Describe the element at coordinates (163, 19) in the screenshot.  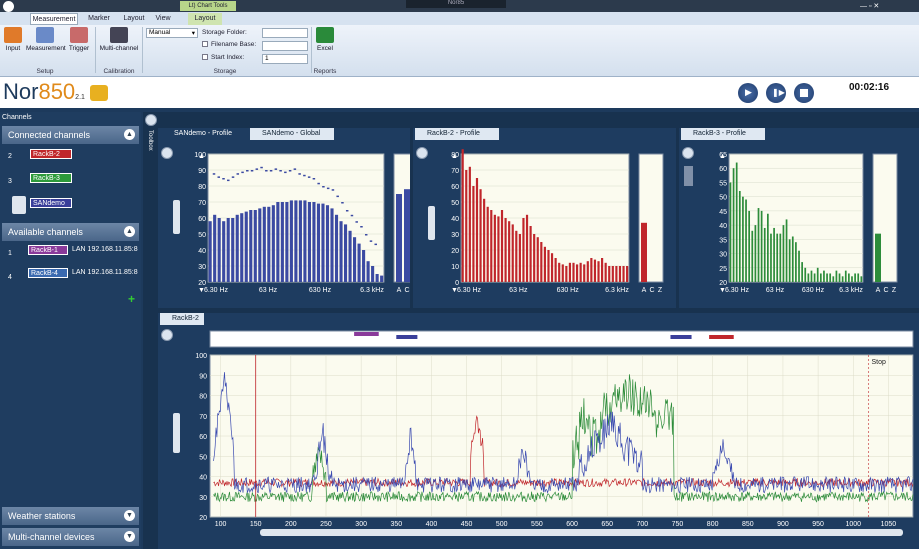
I see `tab-view: View` at that location.